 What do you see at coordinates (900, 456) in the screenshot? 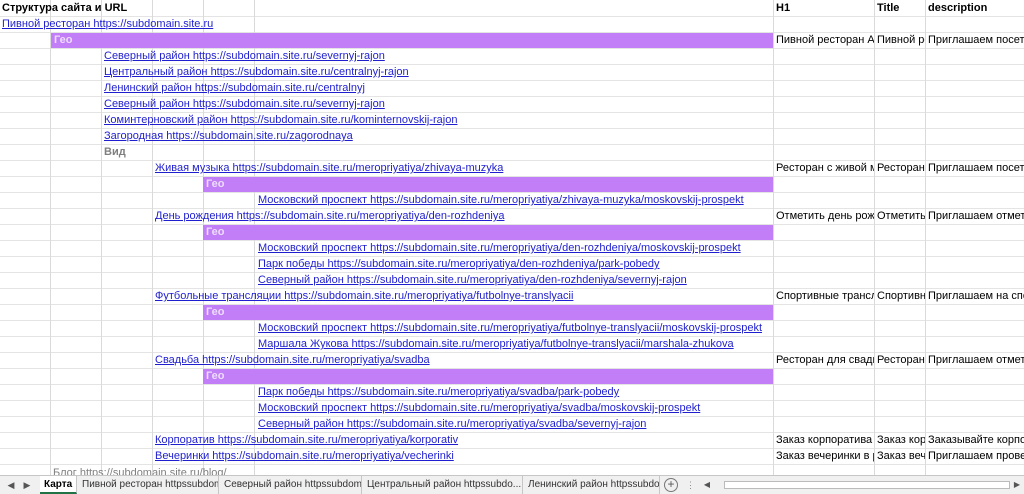
I see `title-cell: Заказ веч` at bounding box center [900, 456].